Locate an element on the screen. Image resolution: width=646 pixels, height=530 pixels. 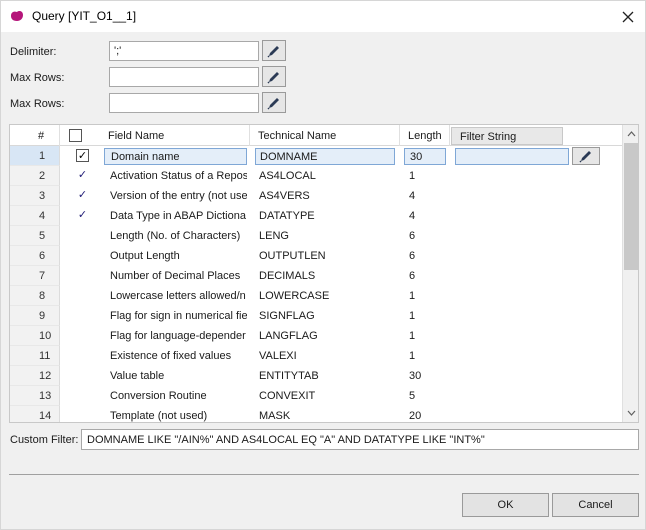
field-name-cell: Lowercase letters allowed/n is located at coordinates (178, 296).